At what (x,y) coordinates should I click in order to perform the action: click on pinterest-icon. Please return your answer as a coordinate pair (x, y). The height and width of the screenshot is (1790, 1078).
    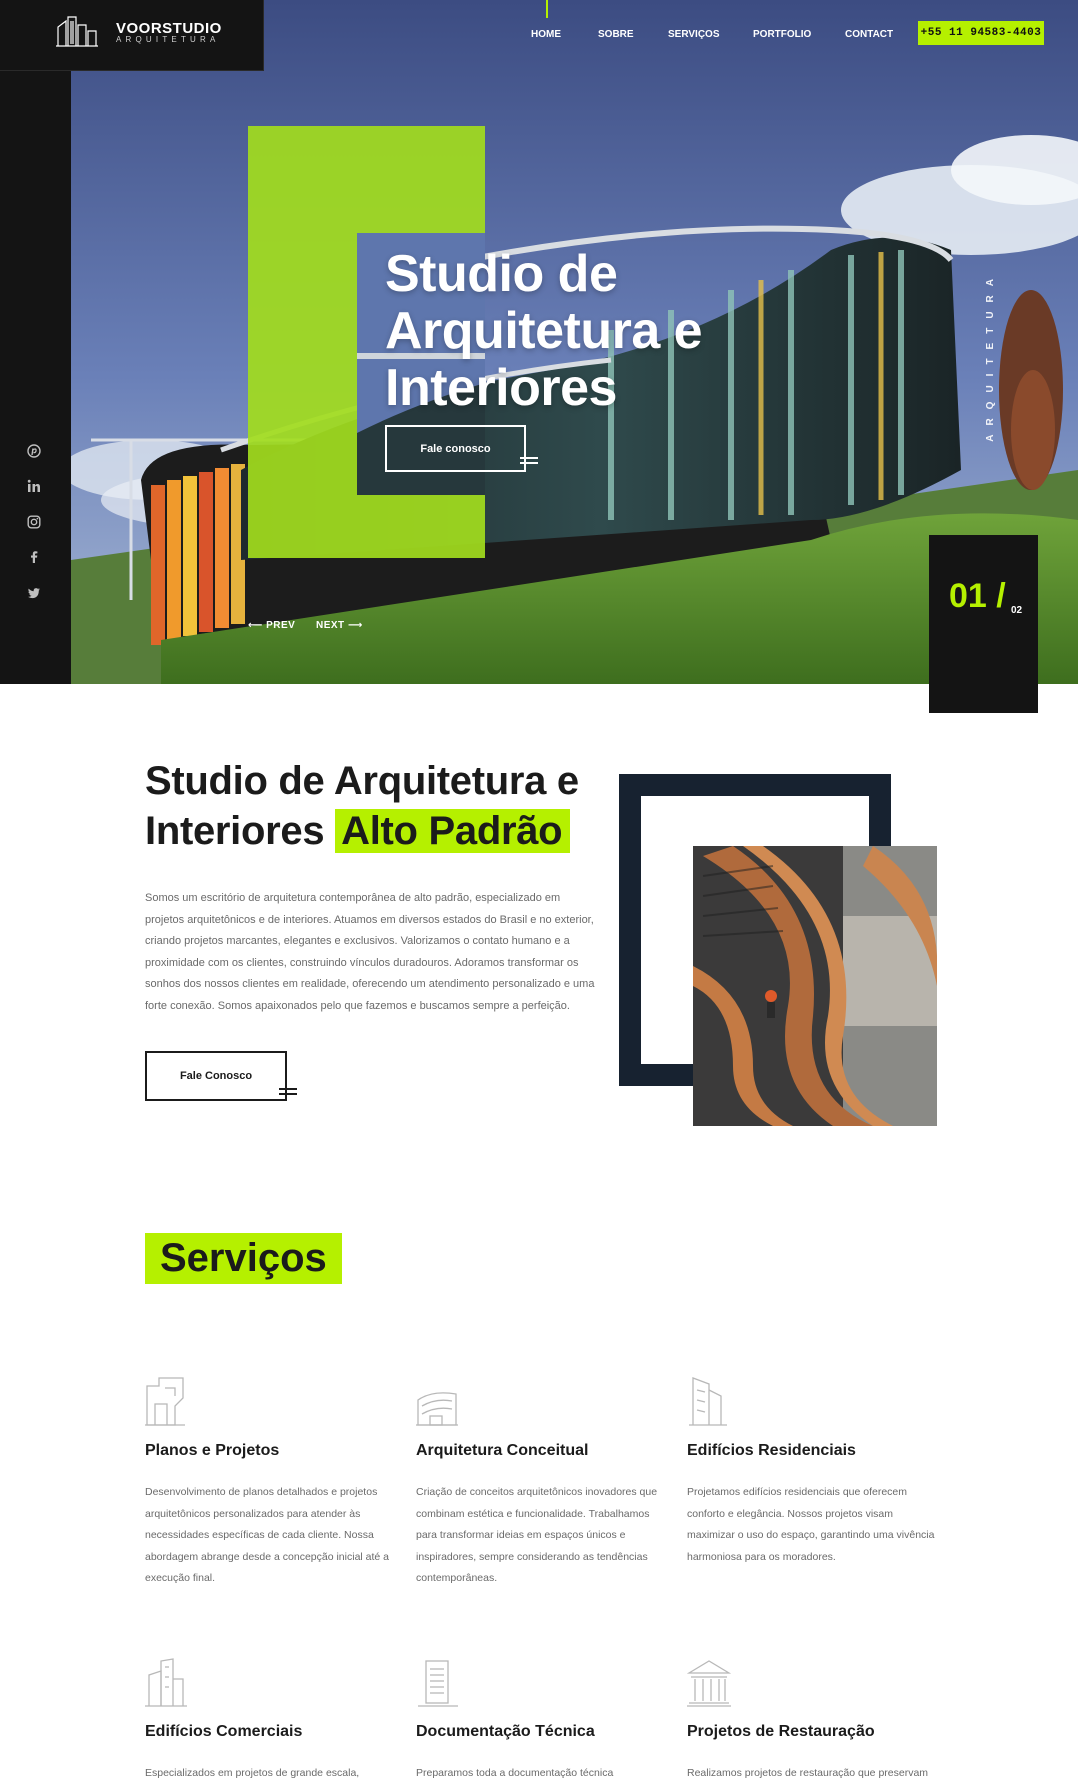
    Looking at the image, I should click on (36, 453).